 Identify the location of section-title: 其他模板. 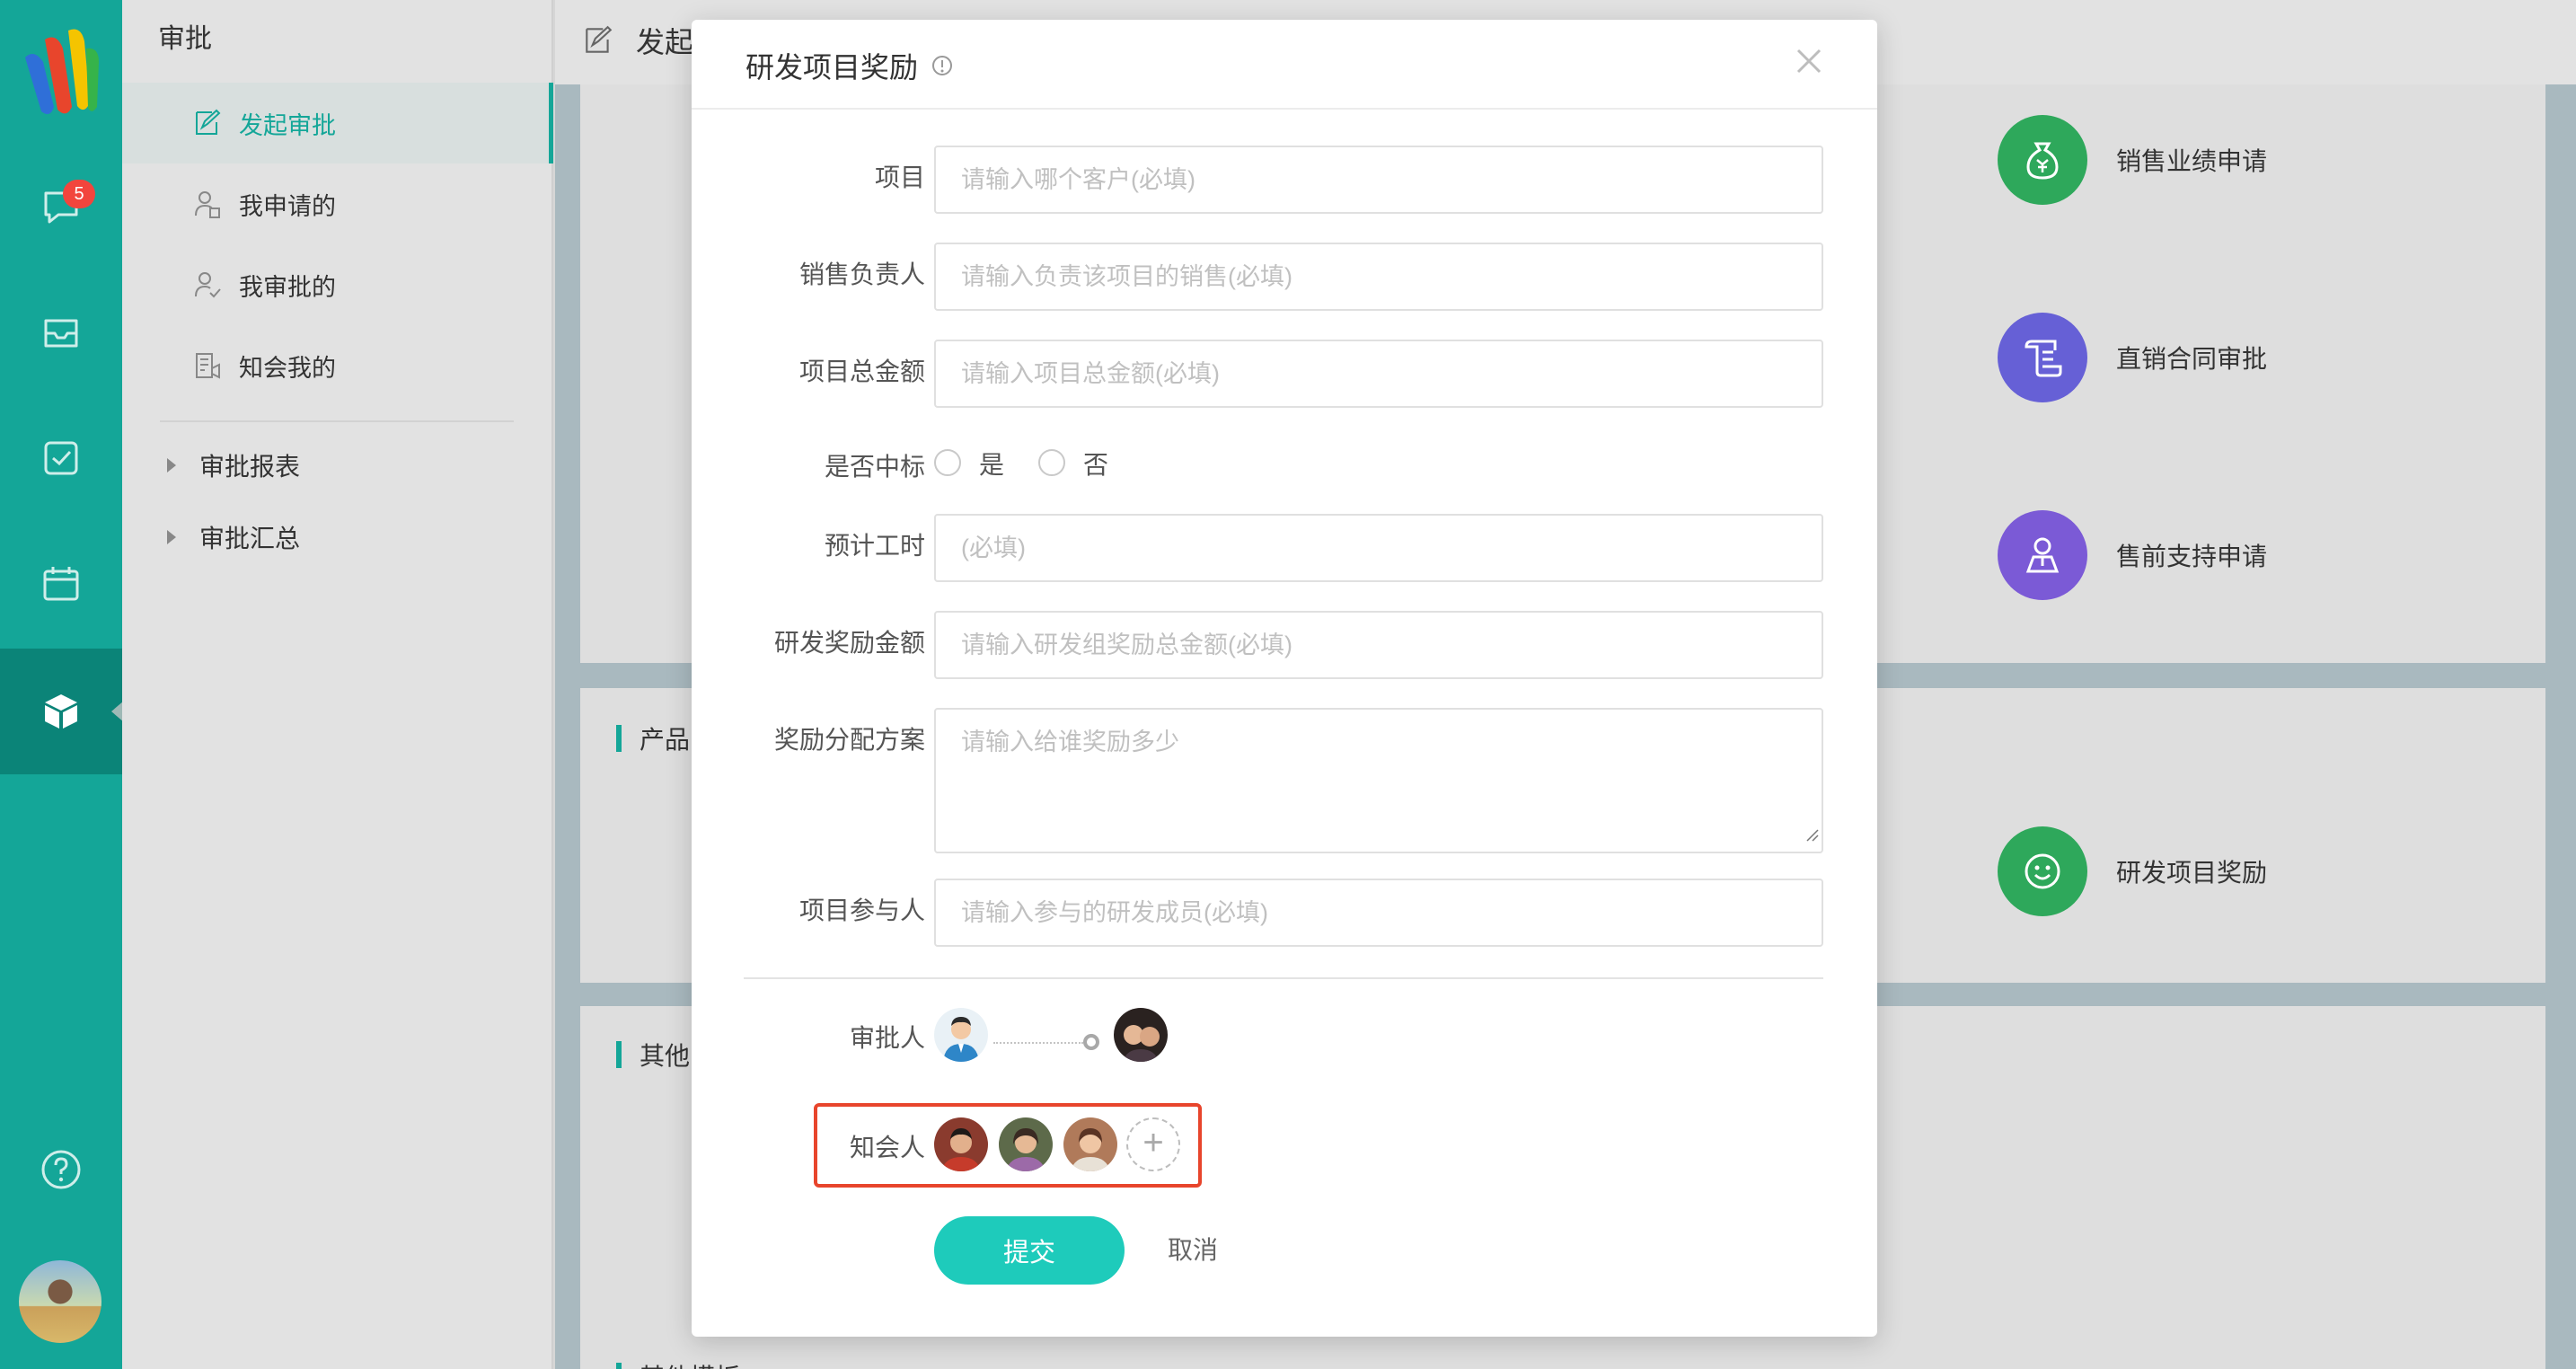
(678, 1364).